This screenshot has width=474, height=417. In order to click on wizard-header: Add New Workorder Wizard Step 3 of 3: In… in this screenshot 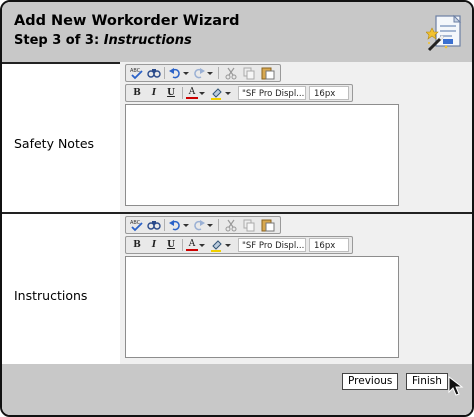, I will do `click(237, 33)`.